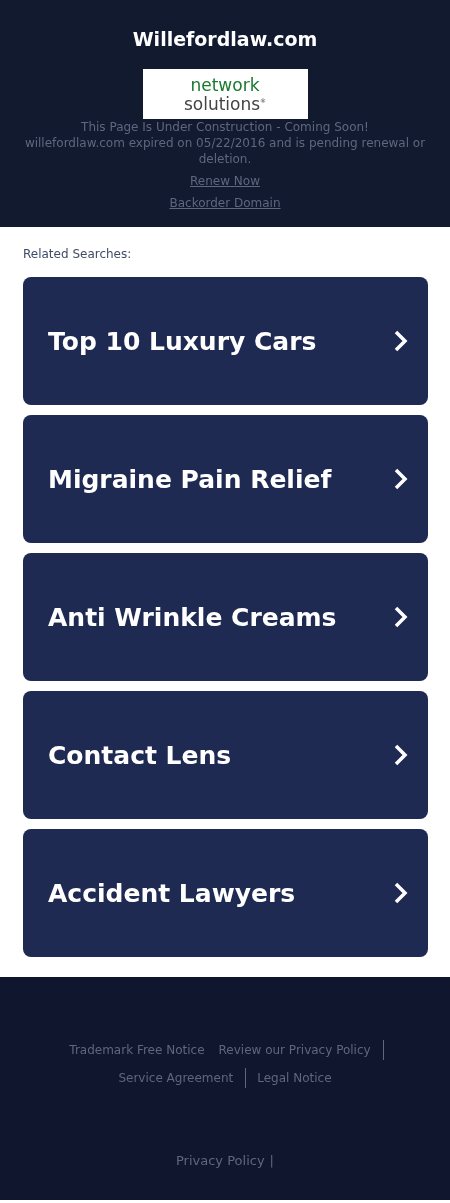 The width and height of the screenshot is (450, 1203). What do you see at coordinates (225, 893) in the screenshot?
I see `search-link-card: Accident Lawyers` at bounding box center [225, 893].